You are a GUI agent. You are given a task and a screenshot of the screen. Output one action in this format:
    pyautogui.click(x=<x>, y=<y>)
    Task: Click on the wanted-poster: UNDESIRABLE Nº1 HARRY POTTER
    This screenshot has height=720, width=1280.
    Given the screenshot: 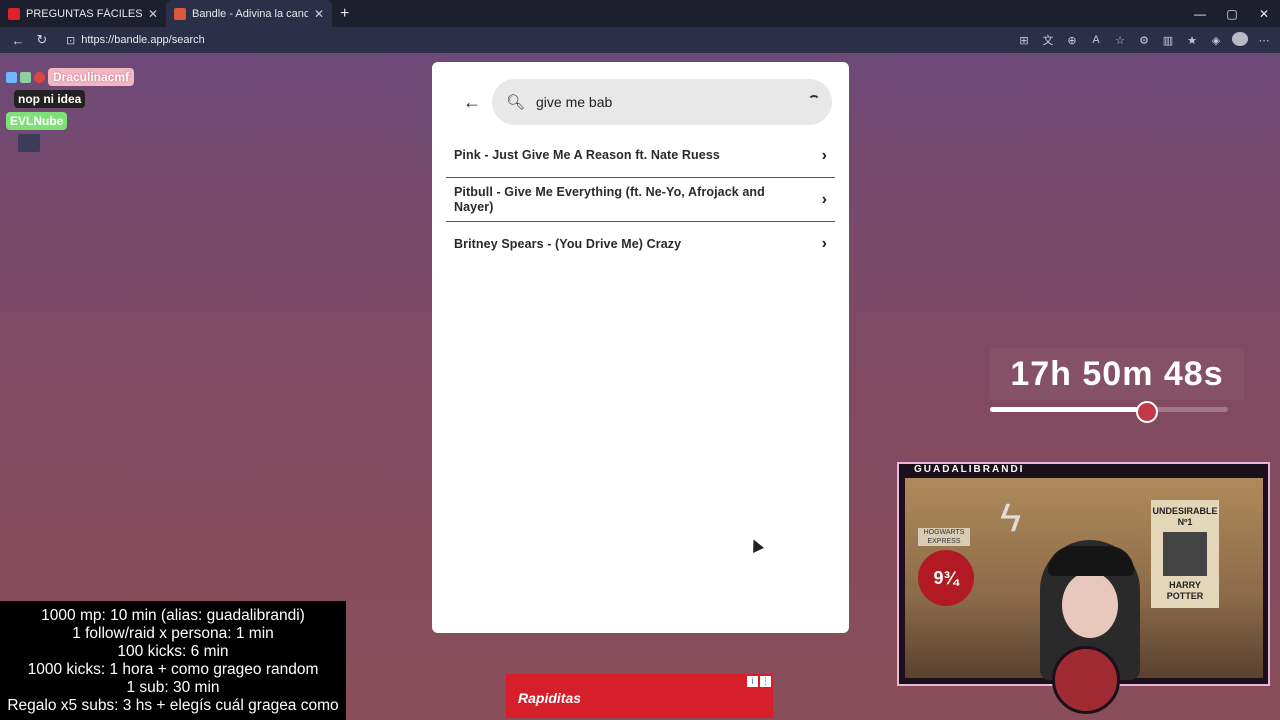 What is the action you would take?
    pyautogui.click(x=1185, y=554)
    